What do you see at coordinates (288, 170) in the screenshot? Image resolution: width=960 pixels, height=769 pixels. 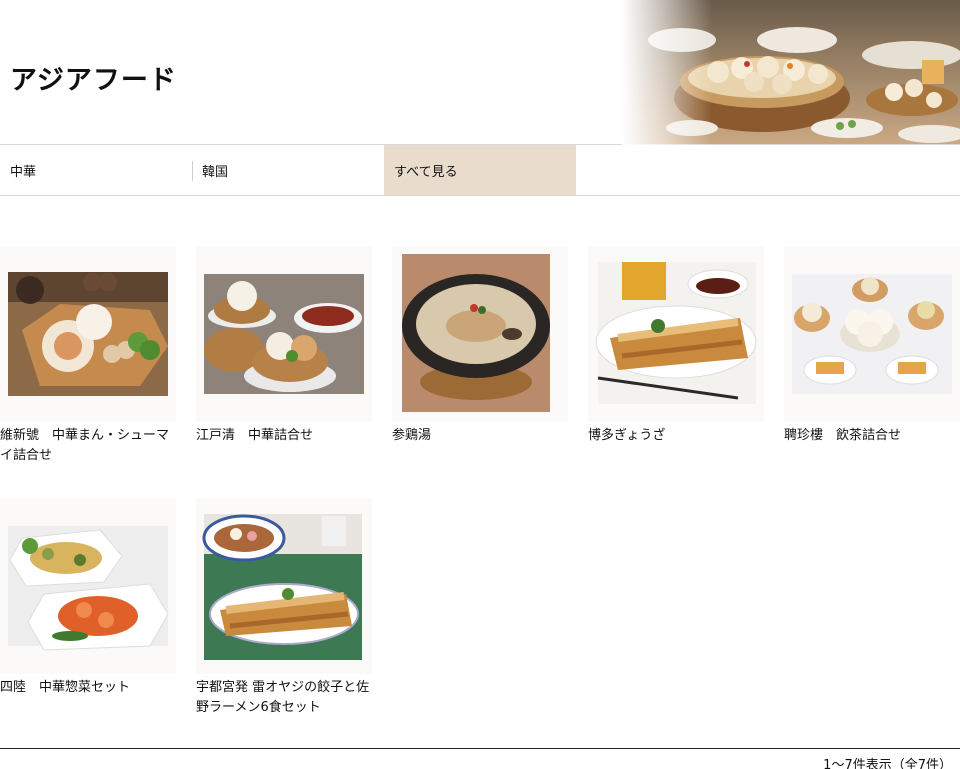 I see `tab-korean: 韓国` at bounding box center [288, 170].